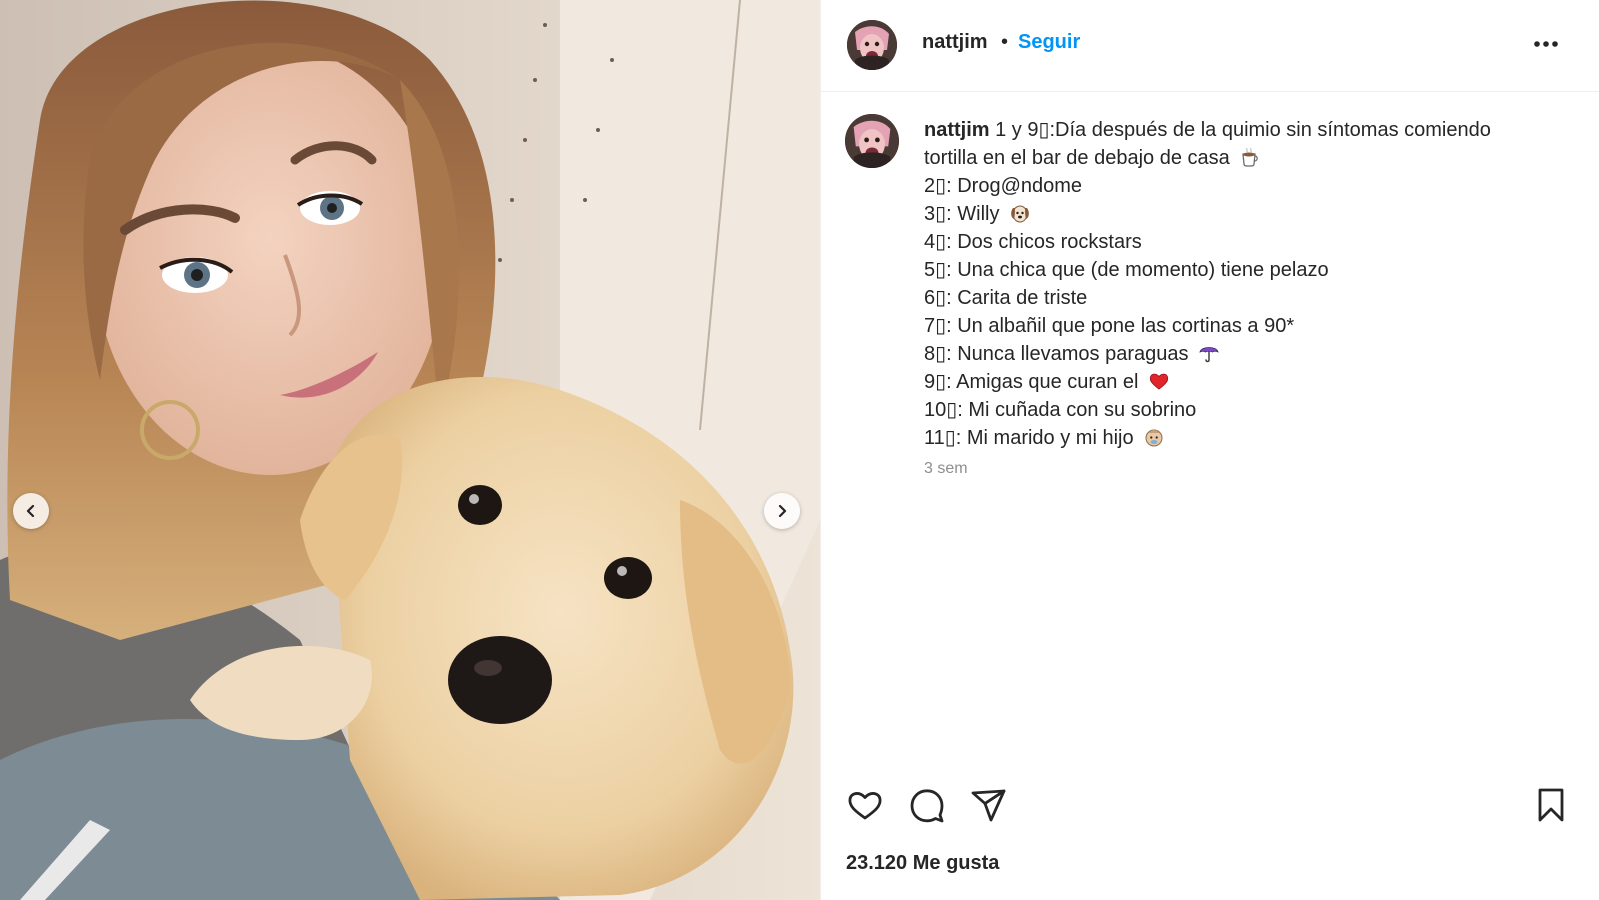  What do you see at coordinates (1060, 410) in the screenshot?
I see `caption-line-text: 10▯: Mi cuñada con su sobrino` at bounding box center [1060, 410].